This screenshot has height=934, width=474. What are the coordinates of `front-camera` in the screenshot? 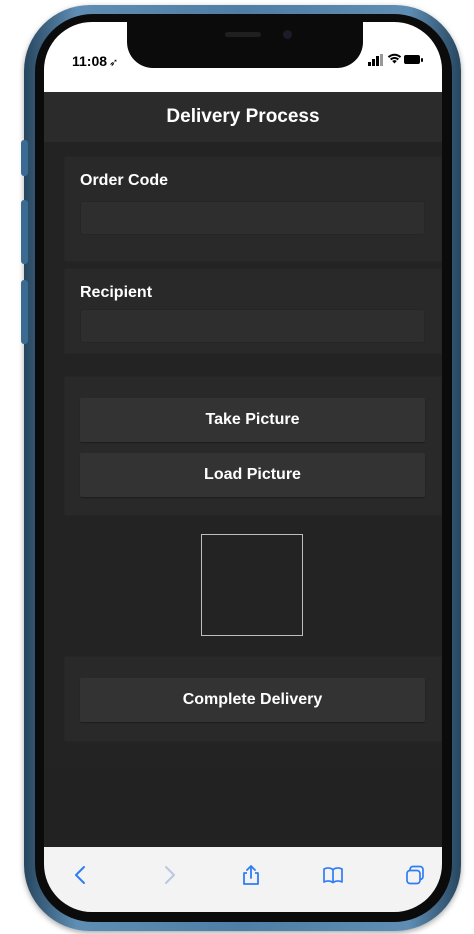 It's located at (287, 34).